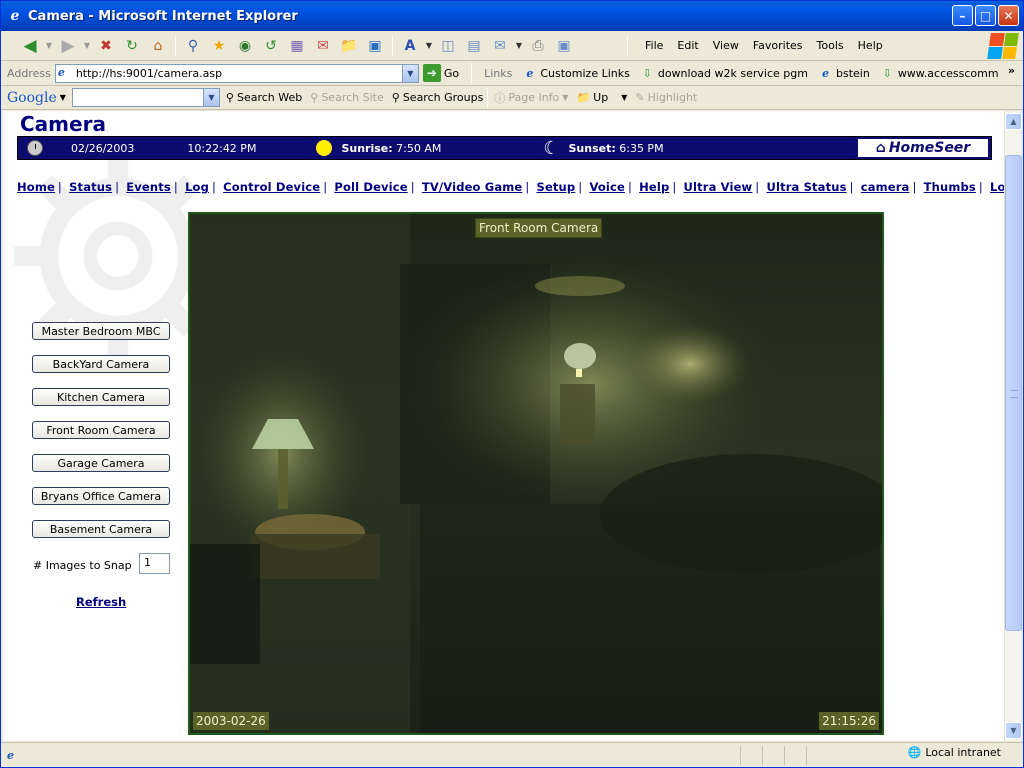 Image resolution: width=1024 pixels, height=768 pixels. Describe the element at coordinates (1011, 70) in the screenshot. I see `chevron-right-icon: »` at that location.